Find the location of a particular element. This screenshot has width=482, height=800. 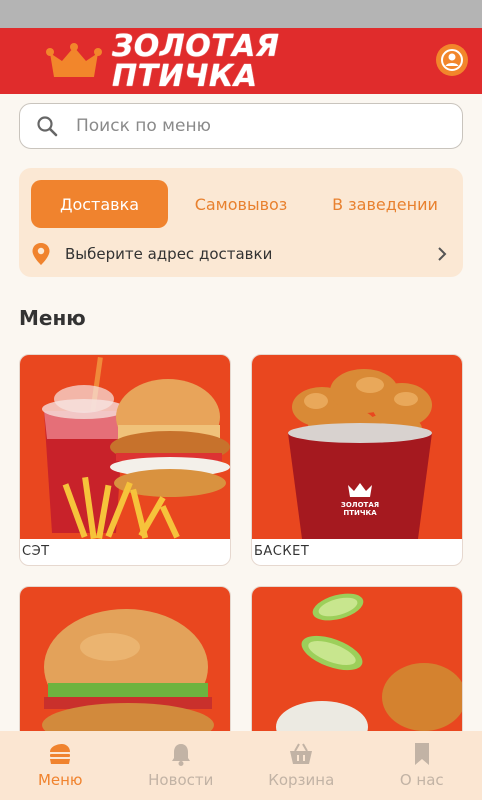

tab-delivery: Доставка is located at coordinates (99, 204).